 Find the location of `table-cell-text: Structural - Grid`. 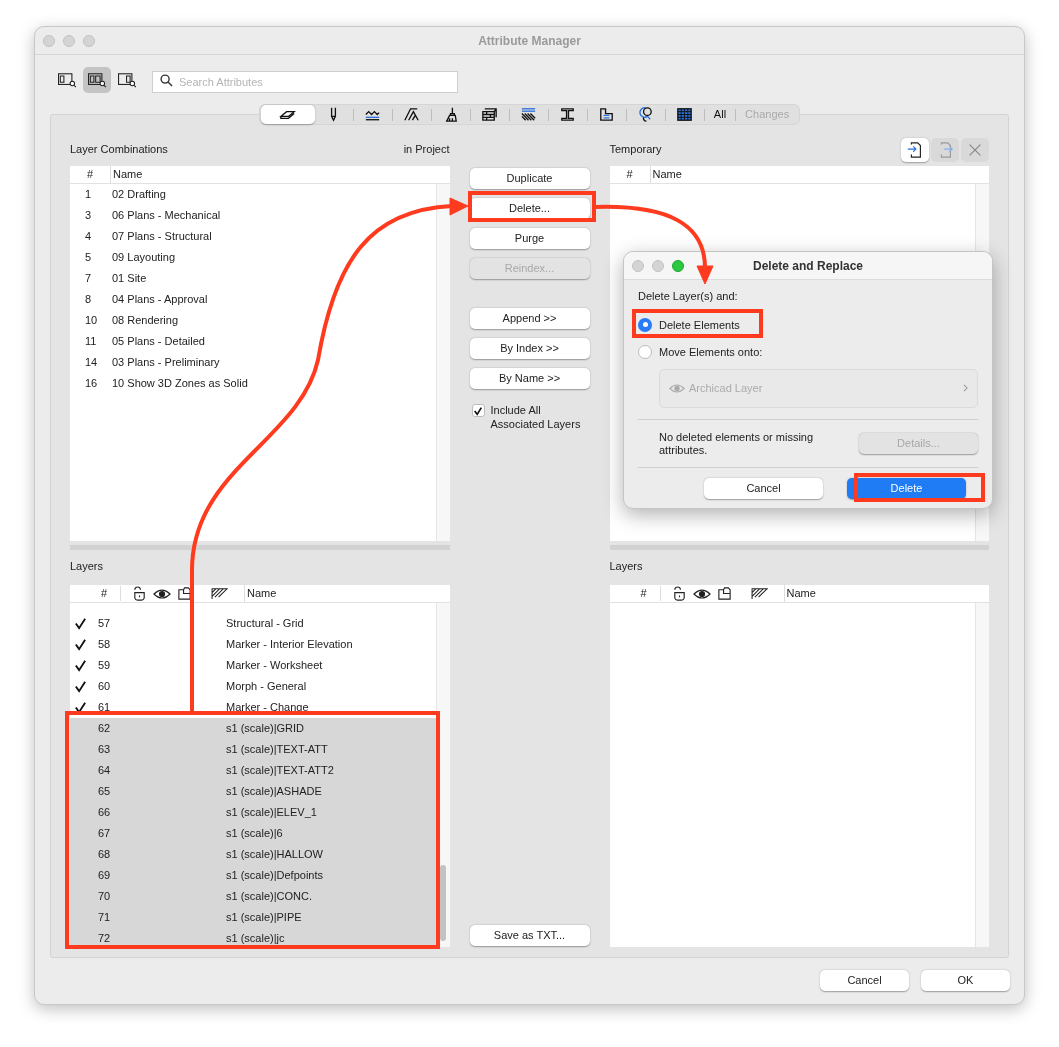

table-cell-text: Structural - Grid is located at coordinates (265, 624).